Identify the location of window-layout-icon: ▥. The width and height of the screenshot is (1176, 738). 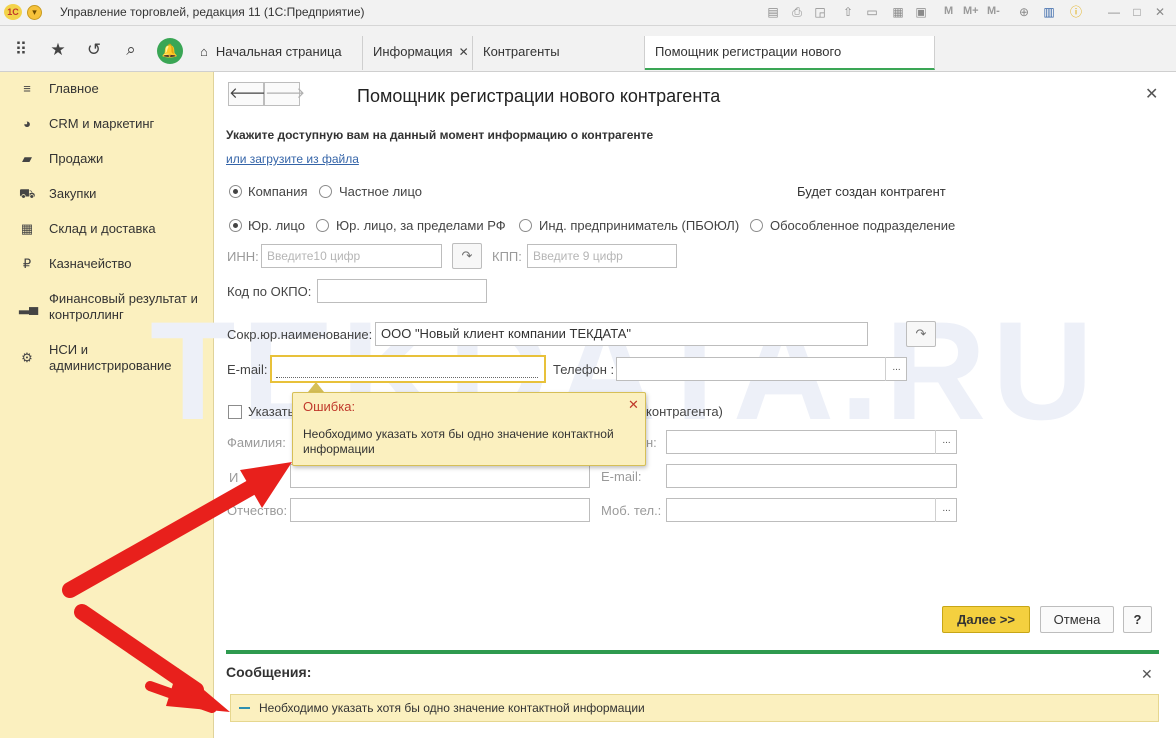
(1049, 12).